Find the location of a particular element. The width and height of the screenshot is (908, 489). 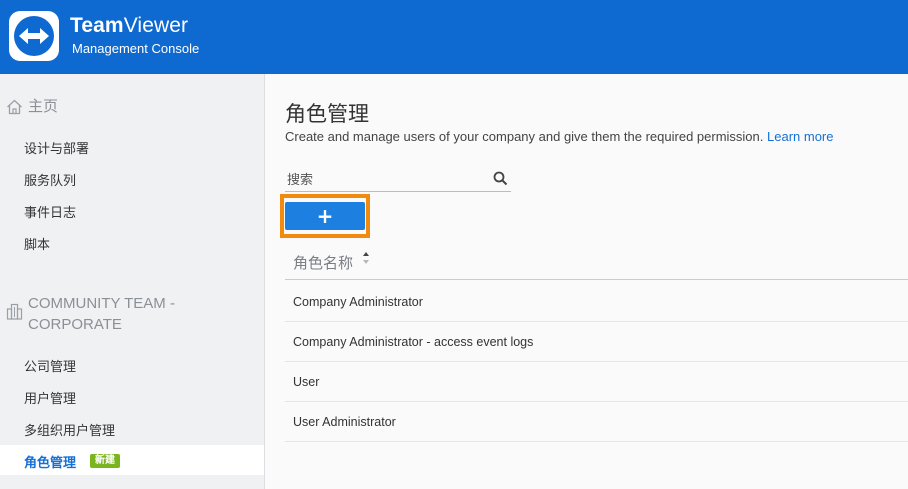

search-icon is located at coordinates (500, 178).